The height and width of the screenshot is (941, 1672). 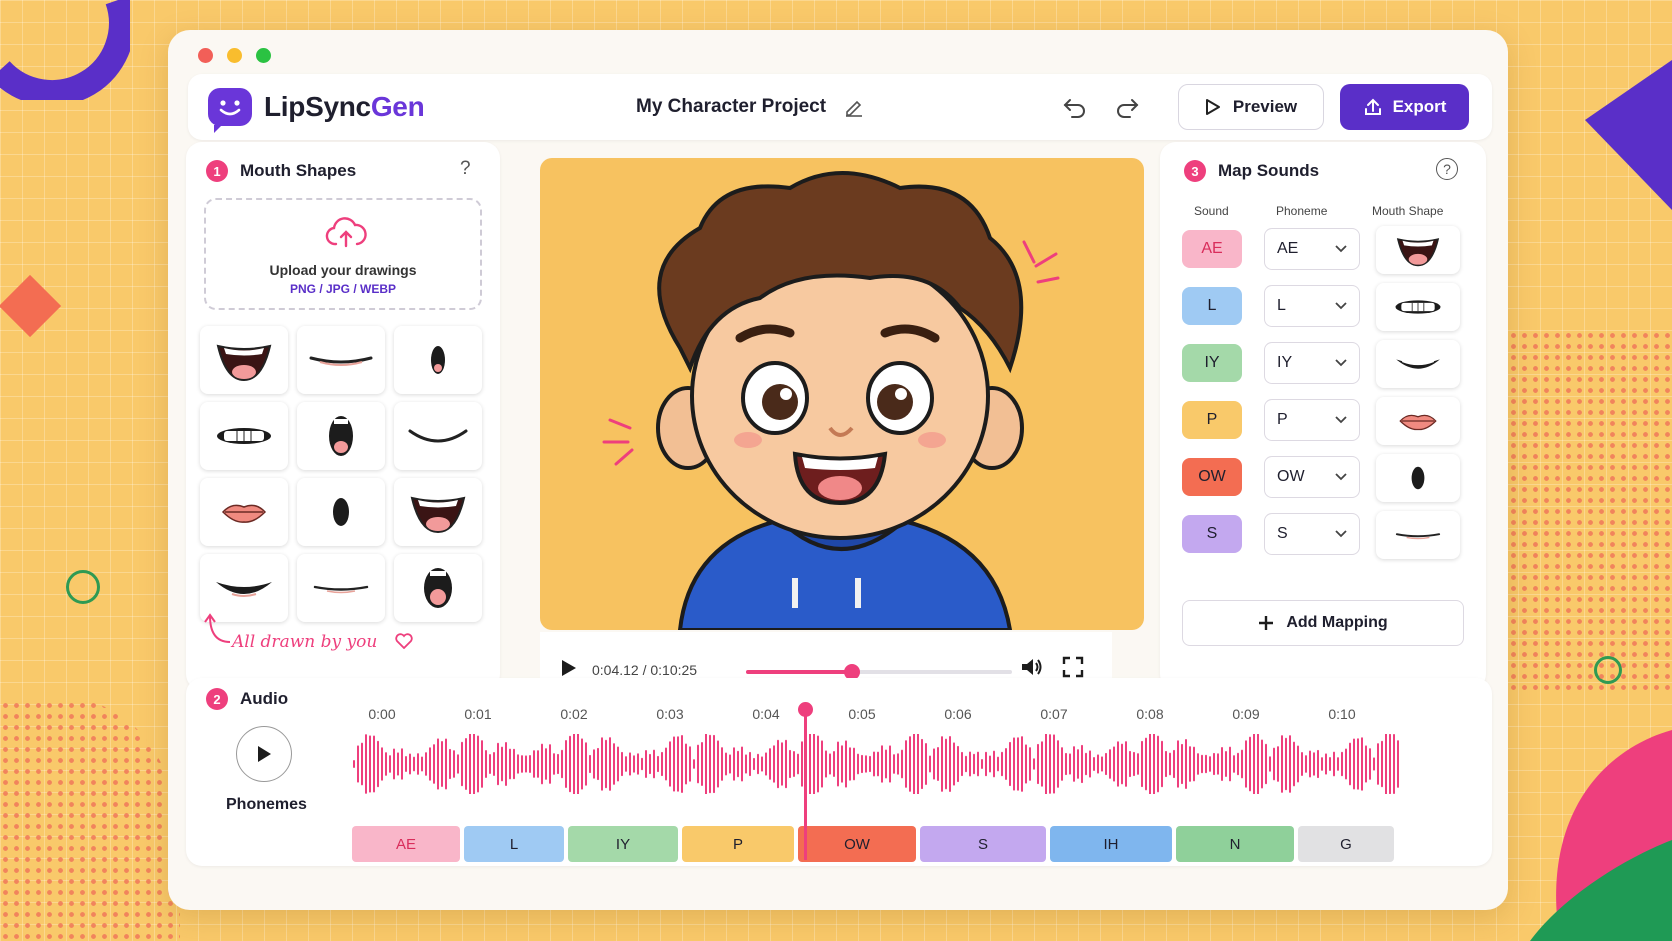 I want to click on purple-triangle-decoration, so click(x=1628, y=135).